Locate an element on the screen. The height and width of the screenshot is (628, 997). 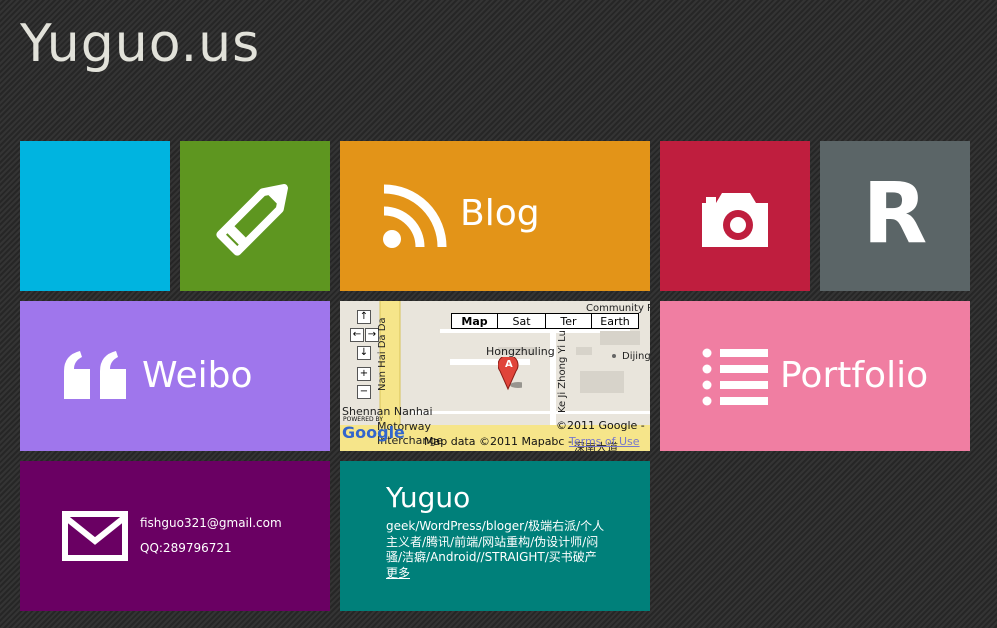
blog-label: Blog is located at coordinates (500, 213).